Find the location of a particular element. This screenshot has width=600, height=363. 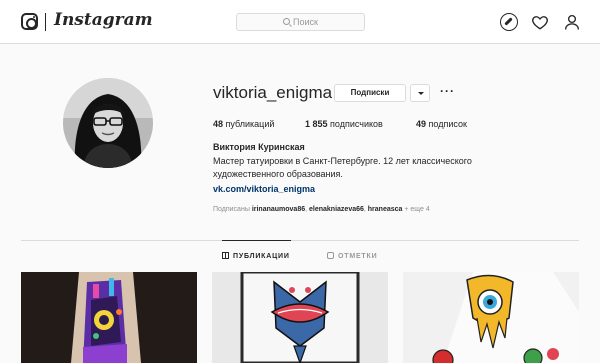

tab-tagged-label: ОТМЕТКИ is located at coordinates (358, 256).